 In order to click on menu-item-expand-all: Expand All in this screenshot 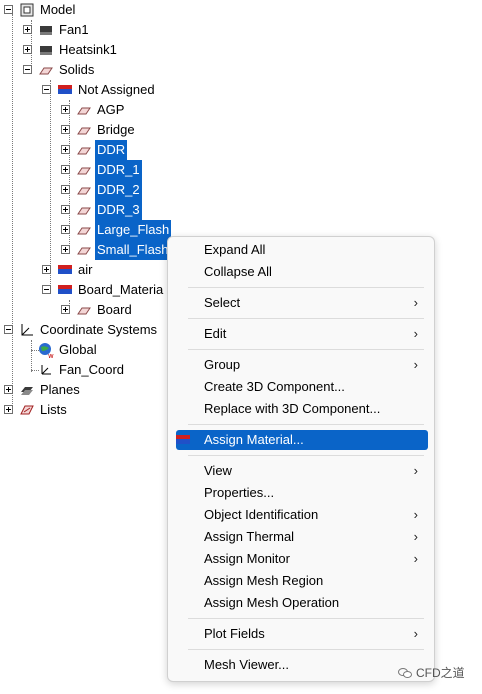, I will do `click(302, 250)`.